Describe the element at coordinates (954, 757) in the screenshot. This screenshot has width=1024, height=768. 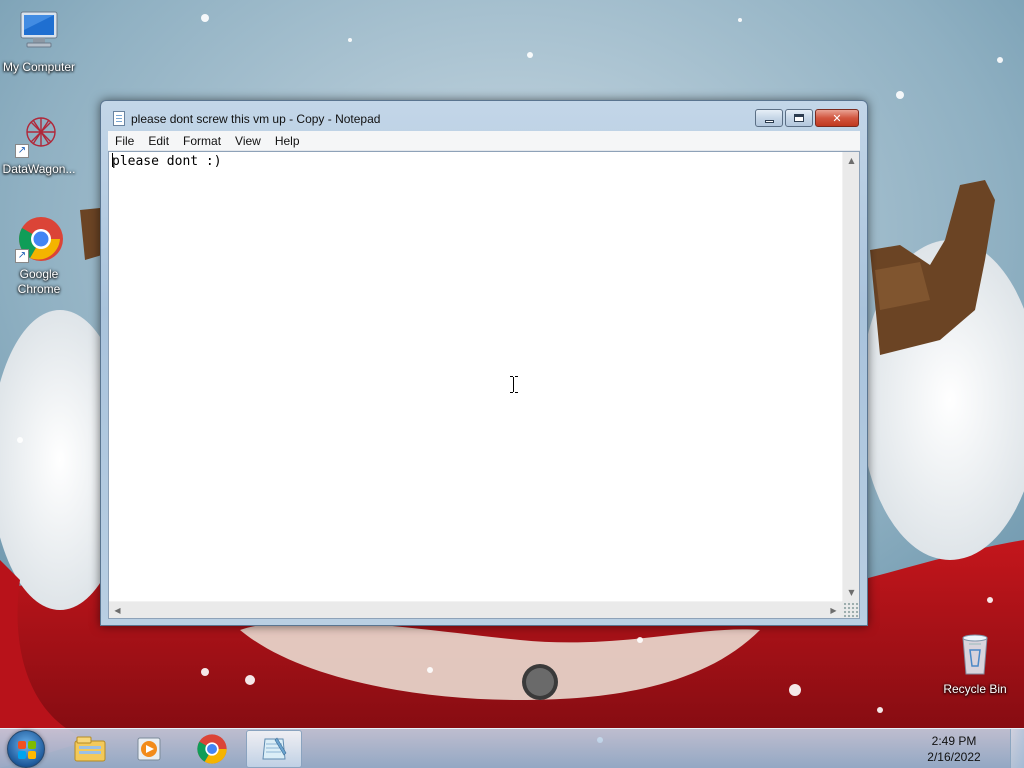
I see `clock-date: 2/16/2022` at that location.